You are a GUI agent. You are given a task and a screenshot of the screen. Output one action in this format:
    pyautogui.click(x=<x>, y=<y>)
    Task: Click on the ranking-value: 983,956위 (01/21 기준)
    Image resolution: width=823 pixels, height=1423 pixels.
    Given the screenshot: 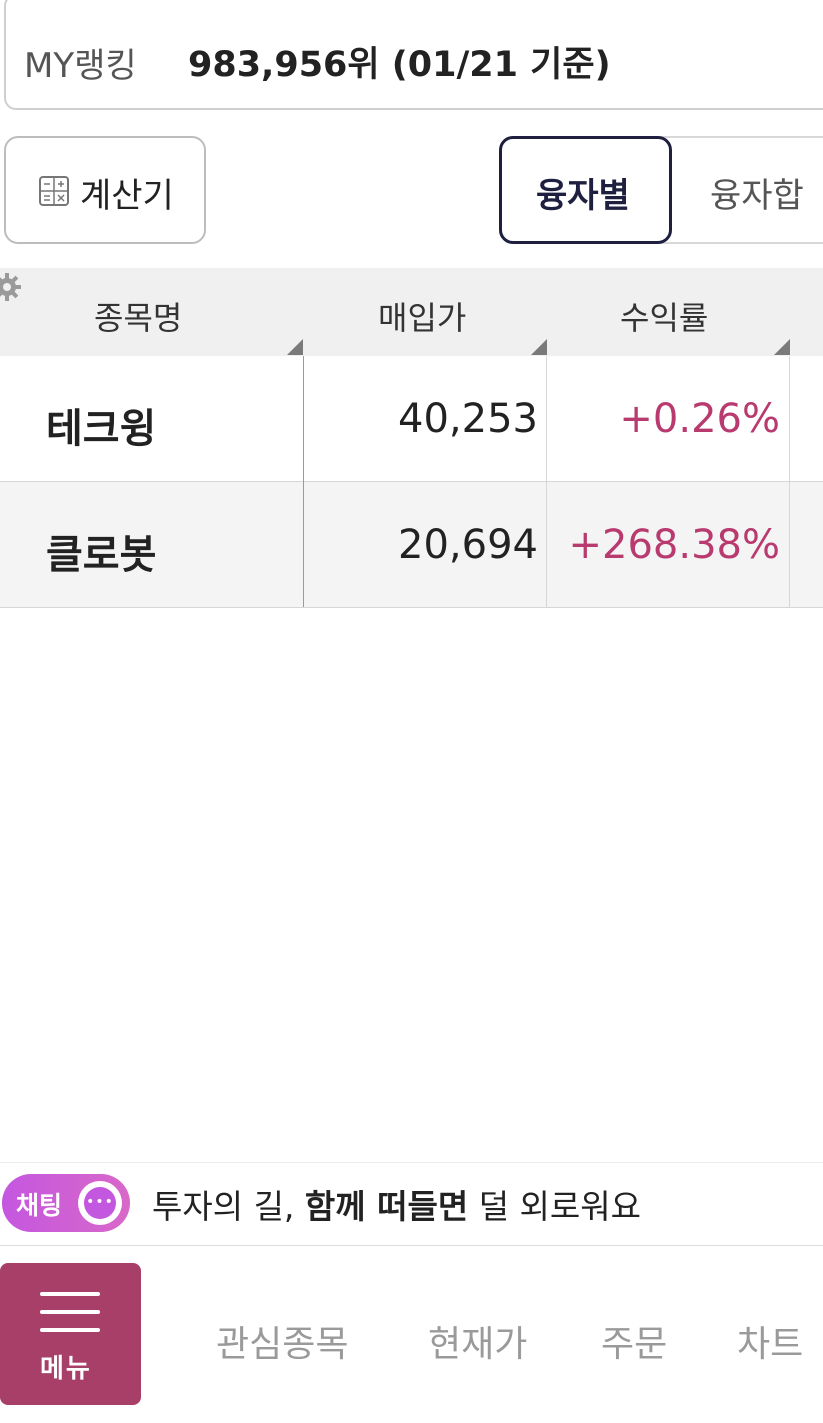 What is the action you would take?
    pyautogui.click(x=399, y=65)
    